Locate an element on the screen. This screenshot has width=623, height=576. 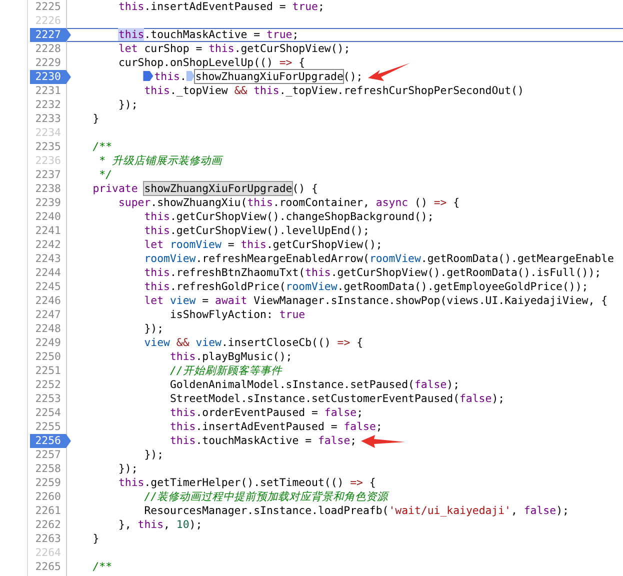
line-number: 2262 is located at coordinates (47, 525).